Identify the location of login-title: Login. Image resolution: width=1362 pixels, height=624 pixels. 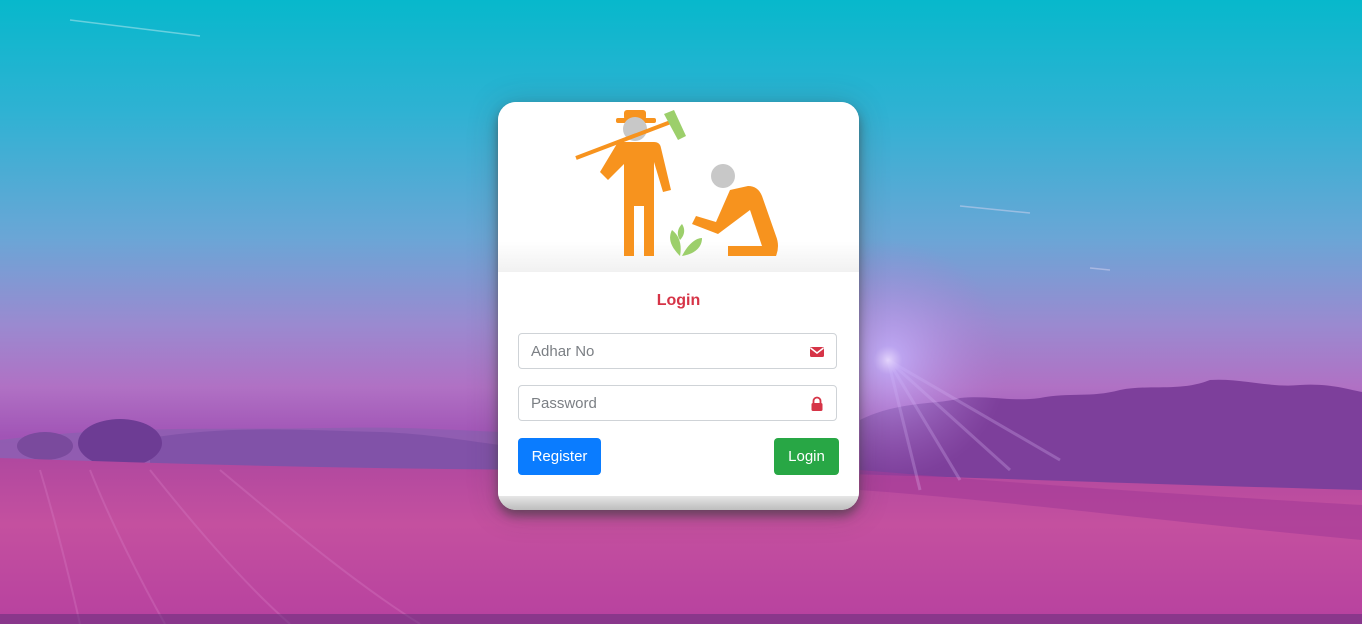
(678, 300).